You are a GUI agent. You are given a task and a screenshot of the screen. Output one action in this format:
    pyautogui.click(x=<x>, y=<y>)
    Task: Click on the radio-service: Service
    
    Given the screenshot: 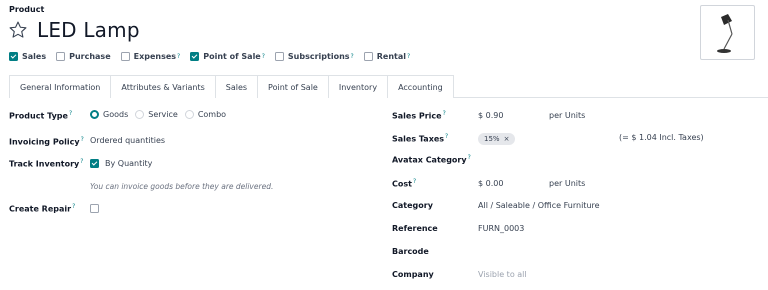 What is the action you would take?
    pyautogui.click(x=156, y=114)
    